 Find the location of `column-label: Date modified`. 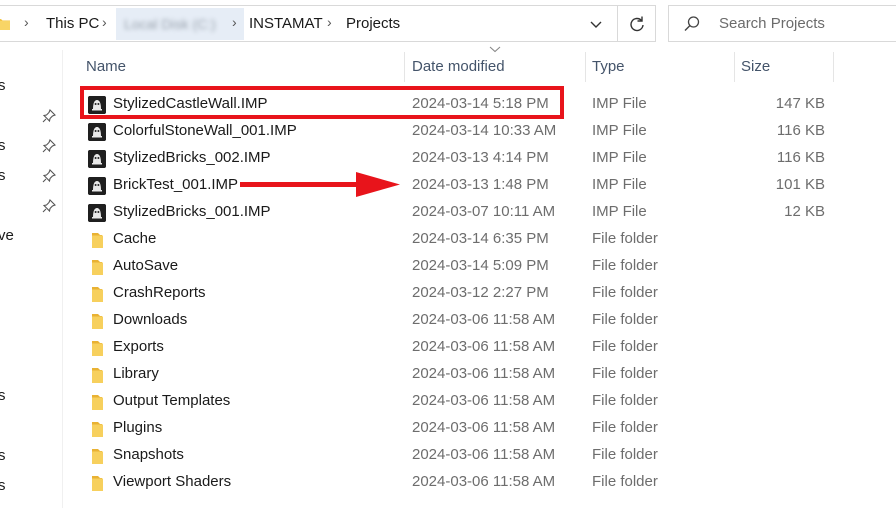

column-label: Date modified is located at coordinates (458, 66).